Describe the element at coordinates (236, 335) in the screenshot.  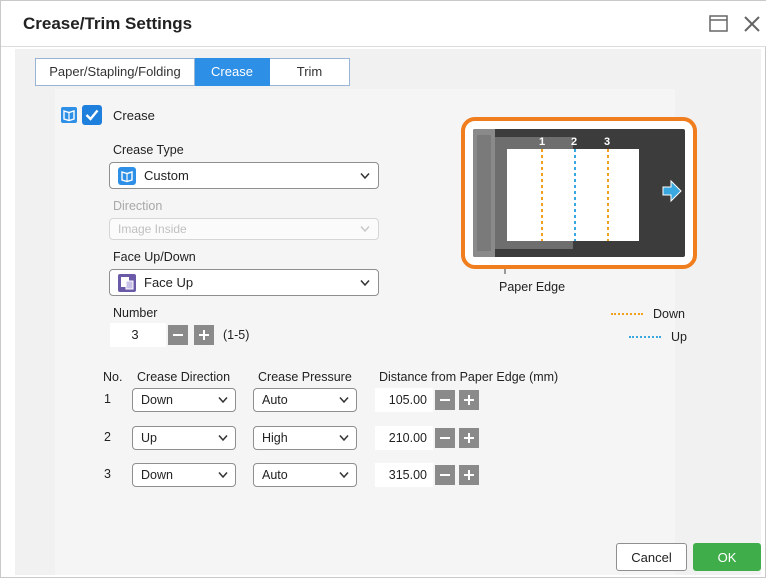
I see `number-range: (1-5)` at that location.